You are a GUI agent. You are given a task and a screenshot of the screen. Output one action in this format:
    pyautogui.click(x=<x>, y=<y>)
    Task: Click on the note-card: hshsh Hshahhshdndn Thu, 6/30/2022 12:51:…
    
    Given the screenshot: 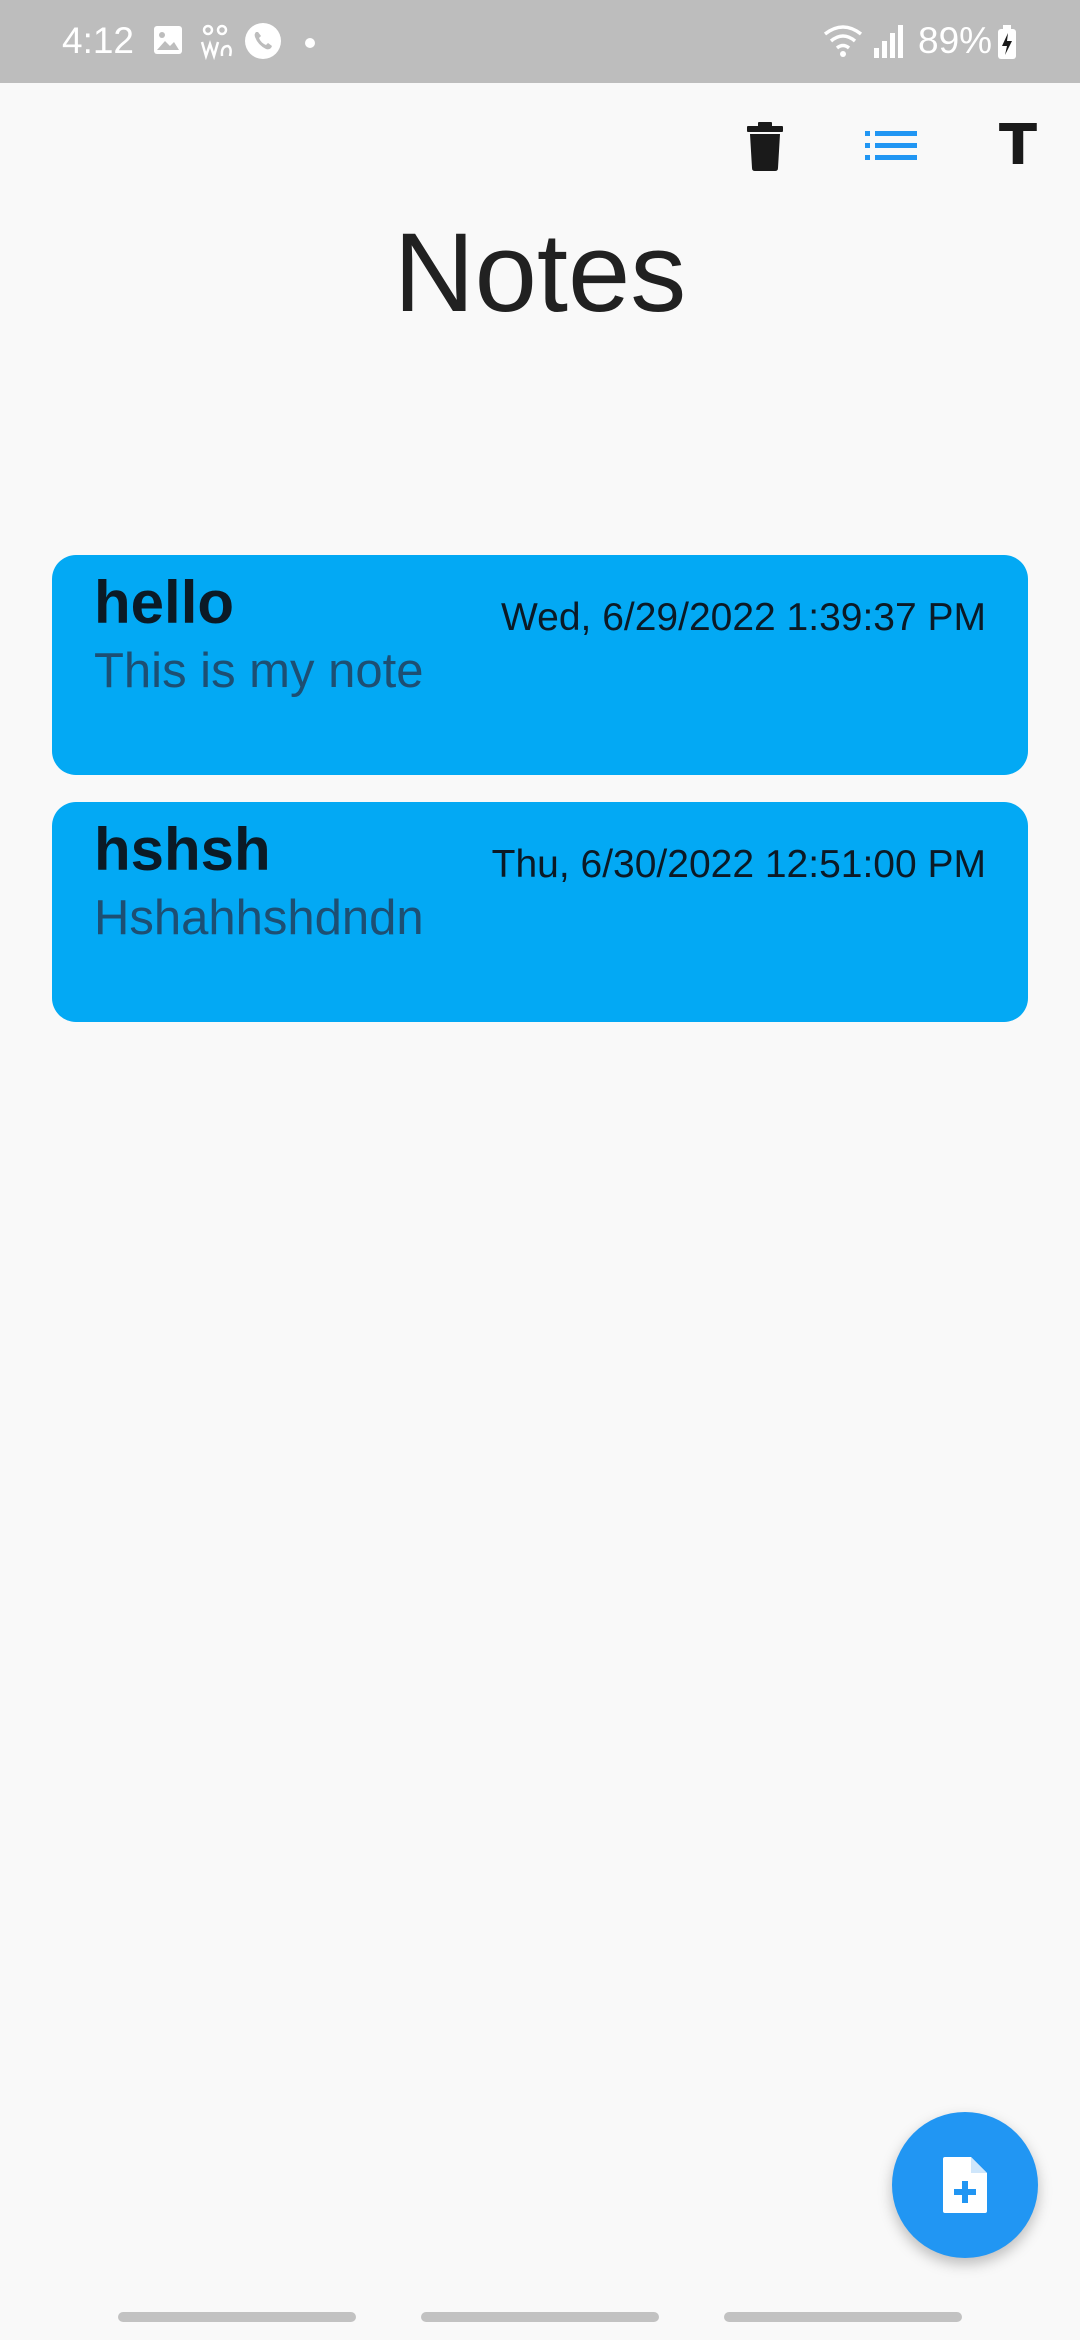 What is the action you would take?
    pyautogui.click(x=540, y=912)
    